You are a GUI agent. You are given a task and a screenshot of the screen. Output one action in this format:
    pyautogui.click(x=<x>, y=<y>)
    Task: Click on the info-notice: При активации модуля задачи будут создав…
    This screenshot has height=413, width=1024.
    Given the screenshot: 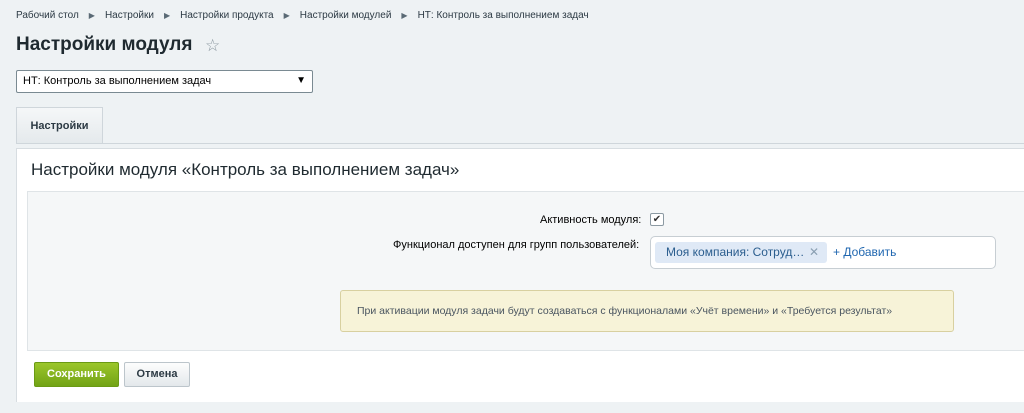 What is the action you would take?
    pyautogui.click(x=647, y=311)
    